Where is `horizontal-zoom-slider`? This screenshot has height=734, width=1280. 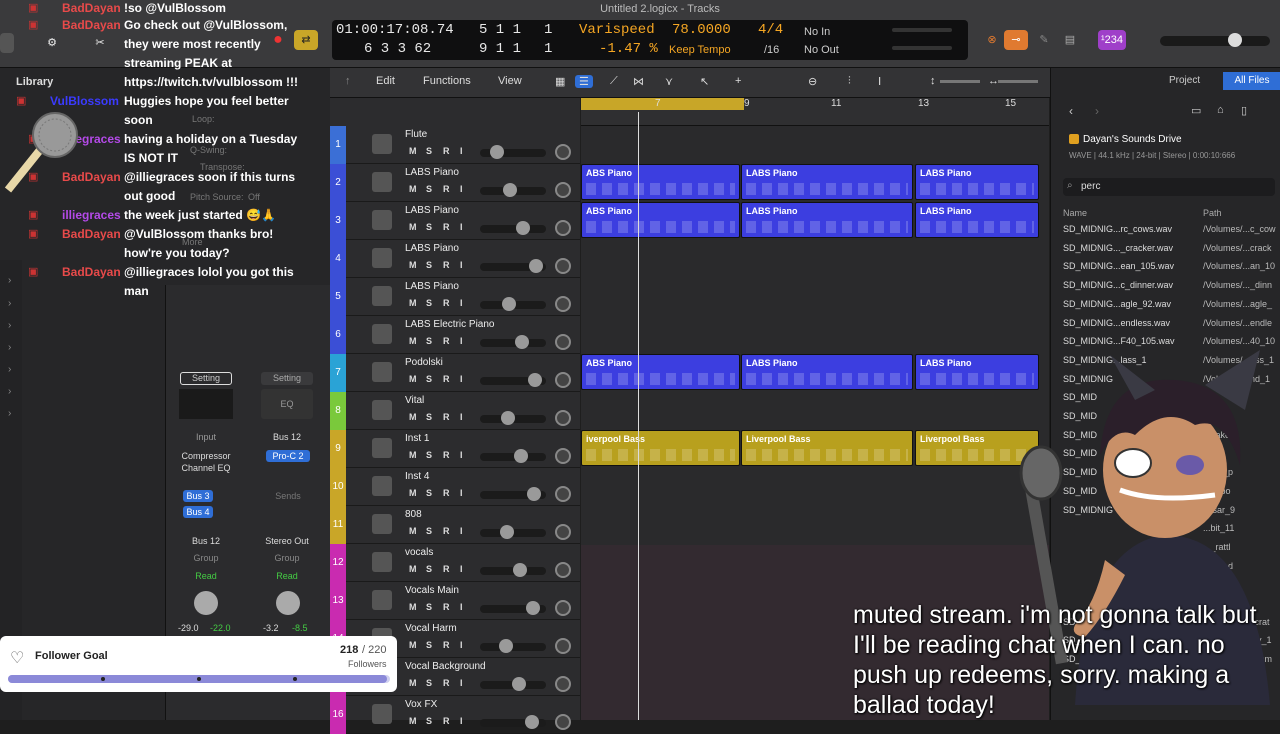
horizontal-zoom-slider is located at coordinates (1018, 81).